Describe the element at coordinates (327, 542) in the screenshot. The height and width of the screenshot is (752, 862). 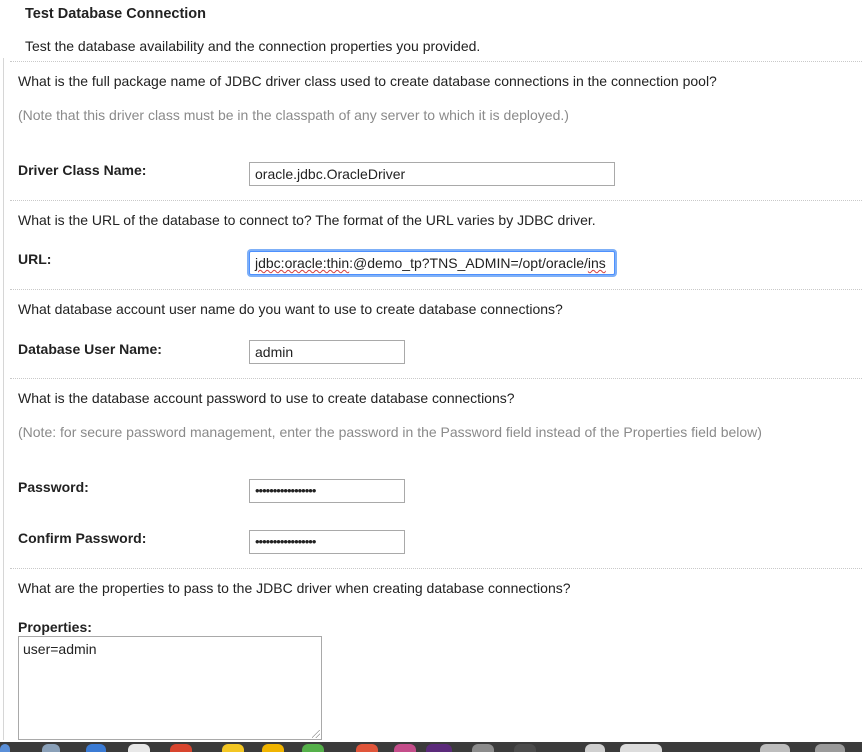
I see `confirm-password-input: •••••••••••••••••` at that location.